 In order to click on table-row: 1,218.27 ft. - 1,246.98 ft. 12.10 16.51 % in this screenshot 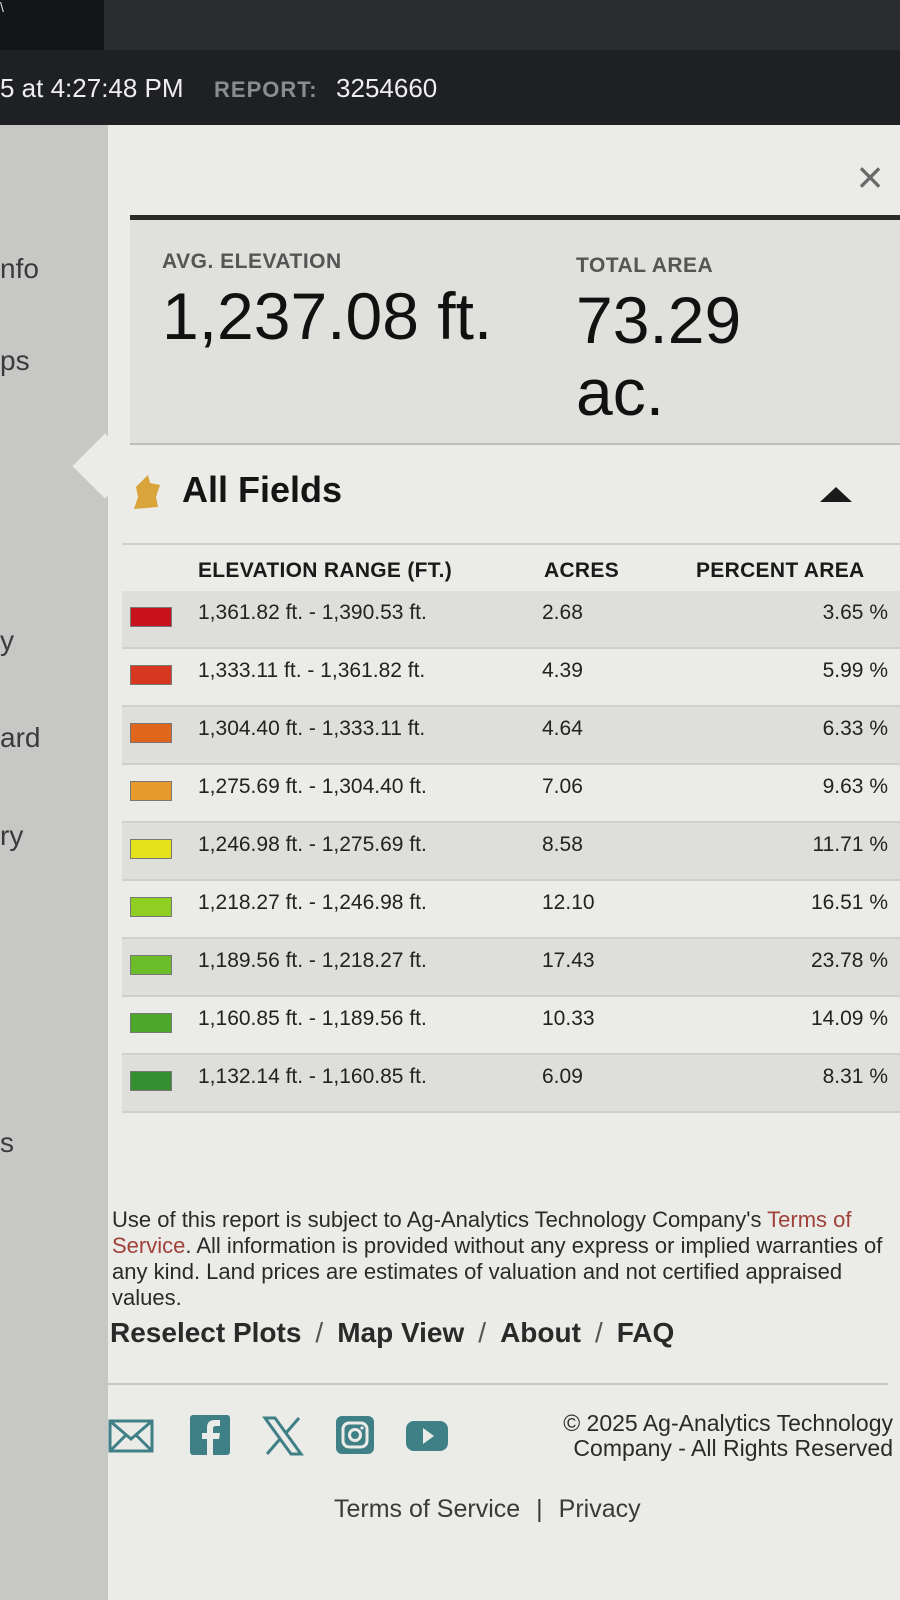, I will do `click(511, 910)`.